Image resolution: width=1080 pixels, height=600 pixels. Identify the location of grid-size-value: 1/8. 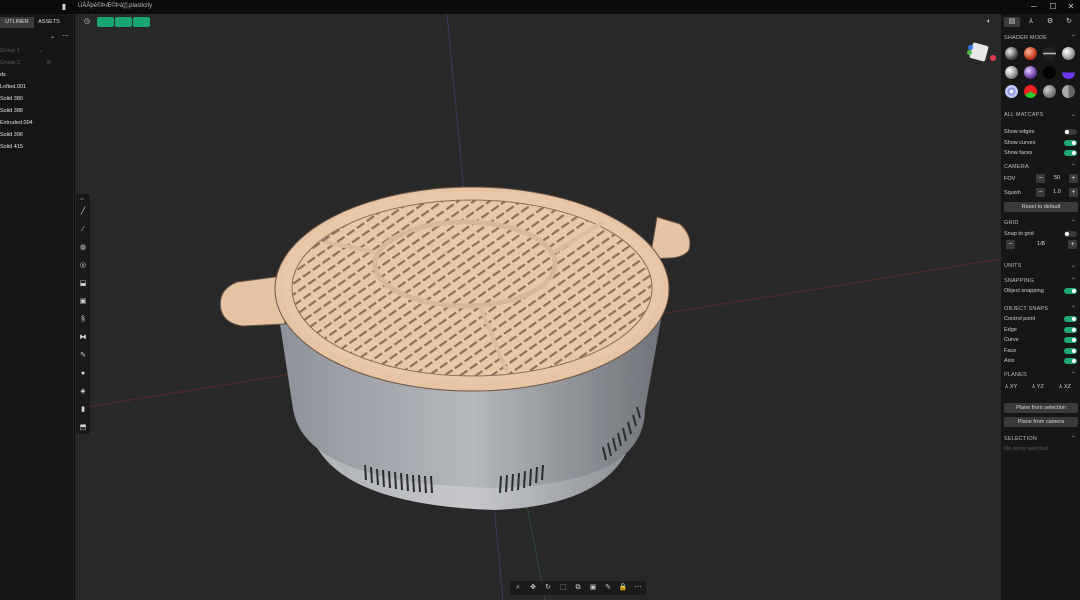
(1041, 244).